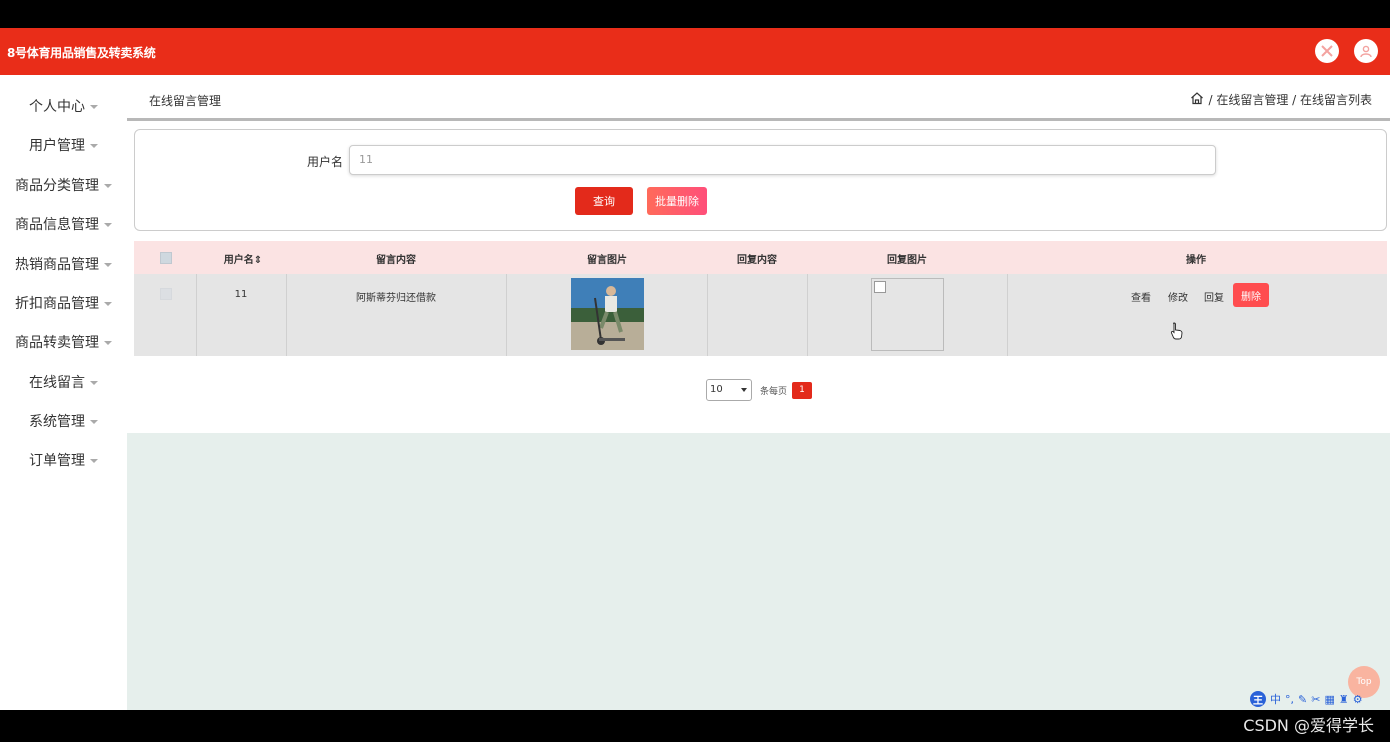 The height and width of the screenshot is (742, 1390). What do you see at coordinates (1329, 699) in the screenshot?
I see `keyboard-icon: ▦` at bounding box center [1329, 699].